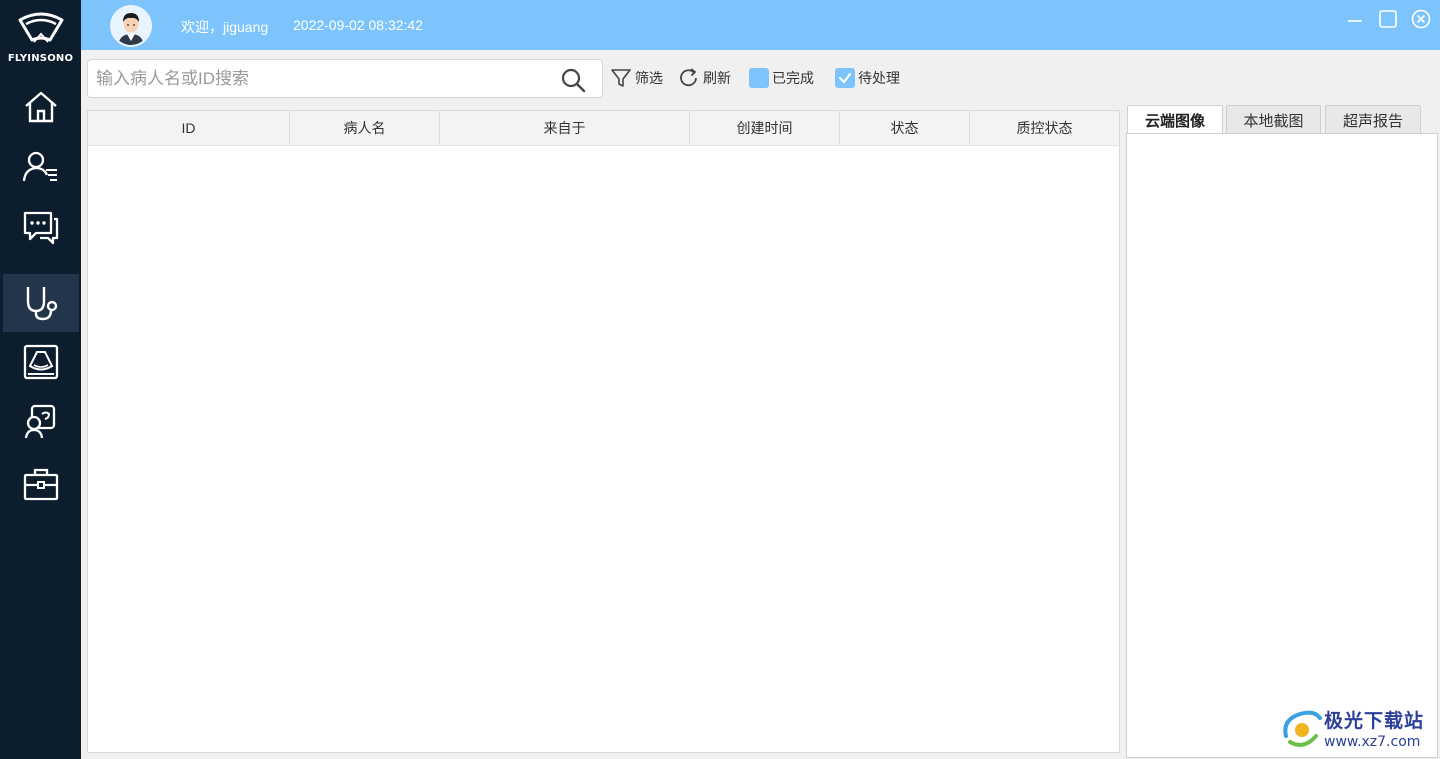 This screenshot has height=759, width=1440. Describe the element at coordinates (40, 58) in the screenshot. I see `brand-name: FLYINSONO` at that location.